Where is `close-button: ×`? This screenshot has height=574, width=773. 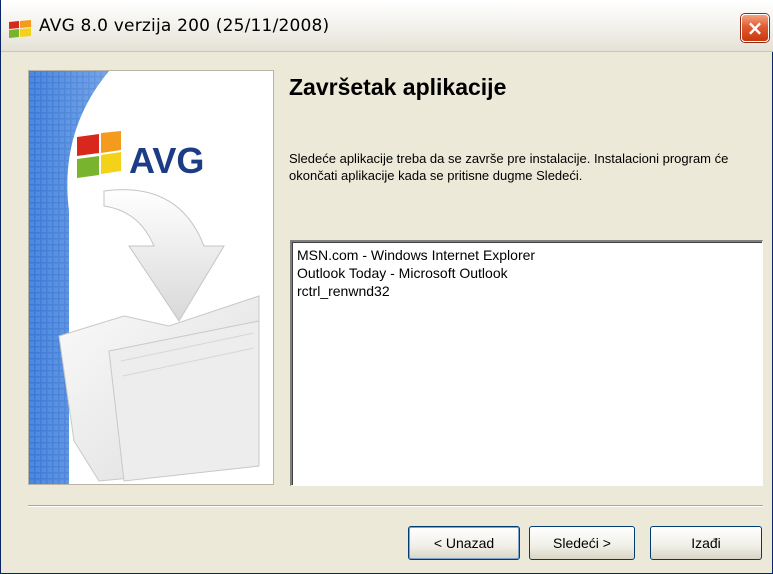
close-button: × is located at coordinates (755, 28).